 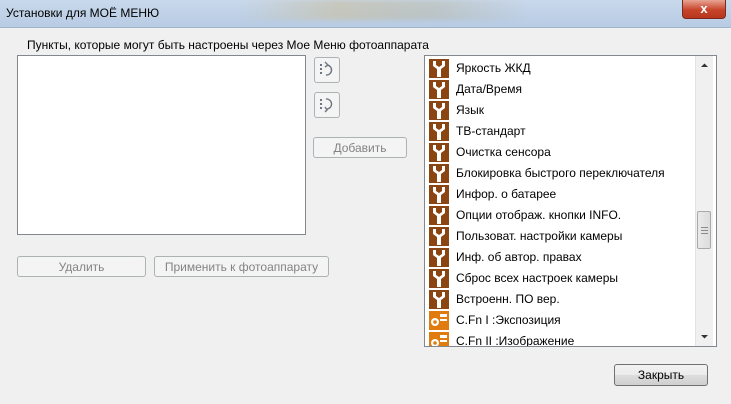 What do you see at coordinates (564, 131) in the screenshot?
I see `list-item: ТВ-стандарт` at bounding box center [564, 131].